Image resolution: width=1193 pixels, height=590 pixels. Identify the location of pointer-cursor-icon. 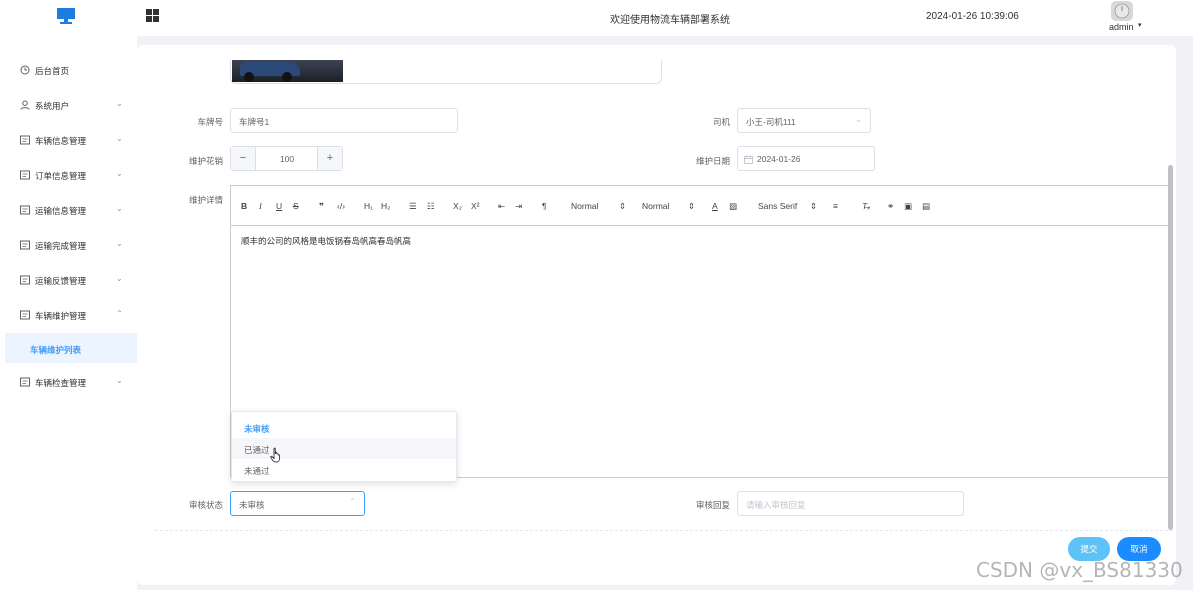
(275, 455).